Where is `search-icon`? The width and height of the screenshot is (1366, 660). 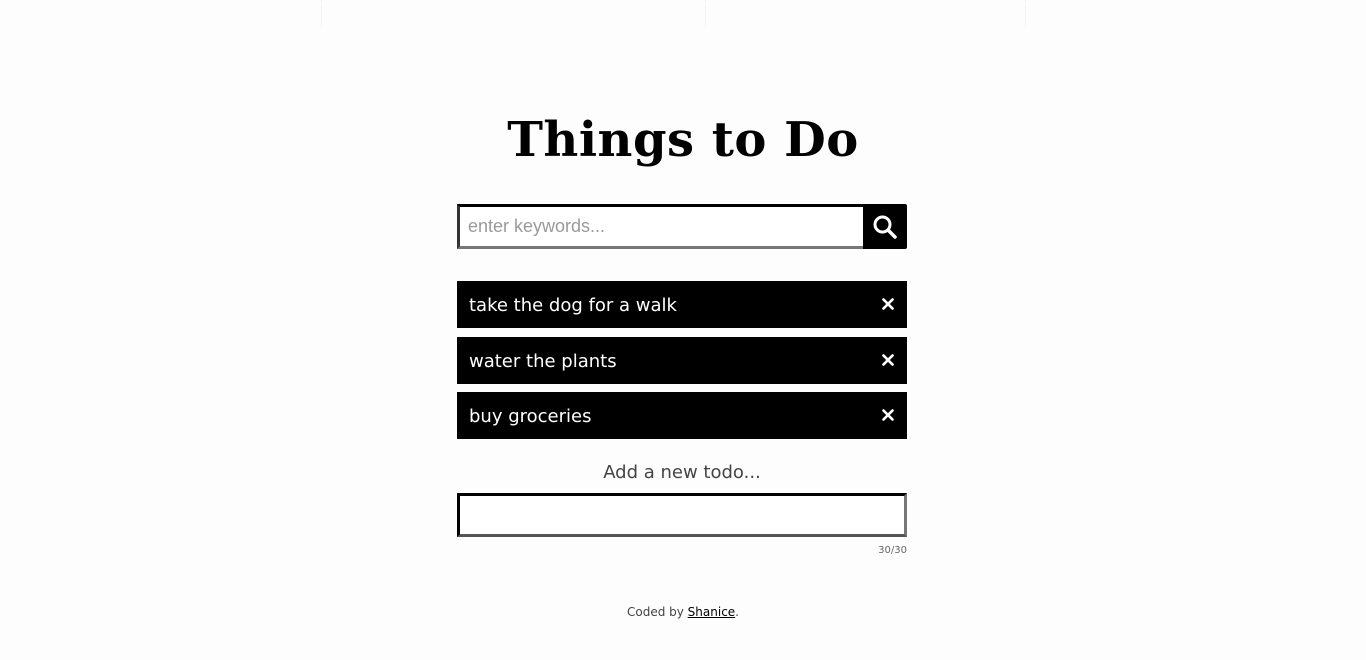 search-icon is located at coordinates (885, 227).